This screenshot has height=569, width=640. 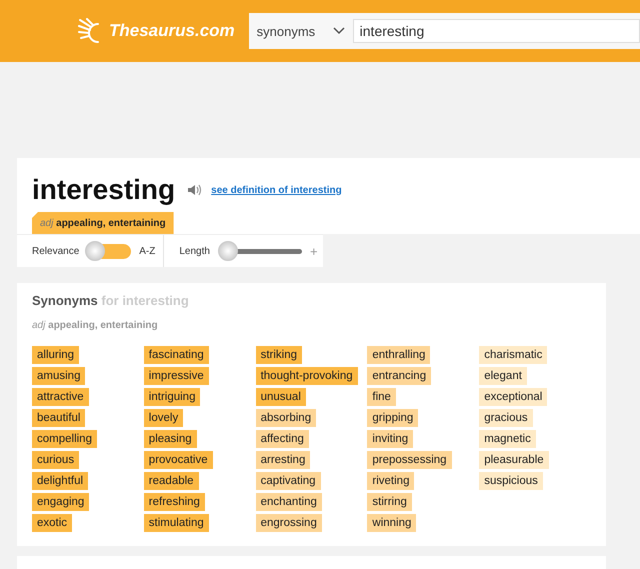 I want to click on synonym-link: compelling, so click(x=64, y=439).